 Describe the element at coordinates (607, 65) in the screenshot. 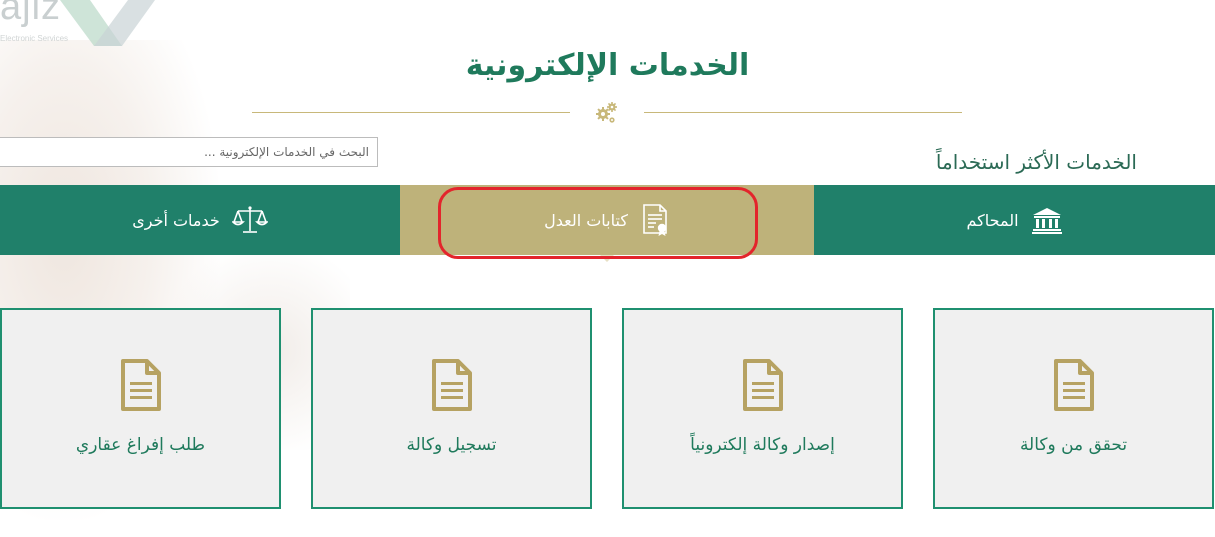

I see `page-title: الخدمات الإلكترونية` at that location.